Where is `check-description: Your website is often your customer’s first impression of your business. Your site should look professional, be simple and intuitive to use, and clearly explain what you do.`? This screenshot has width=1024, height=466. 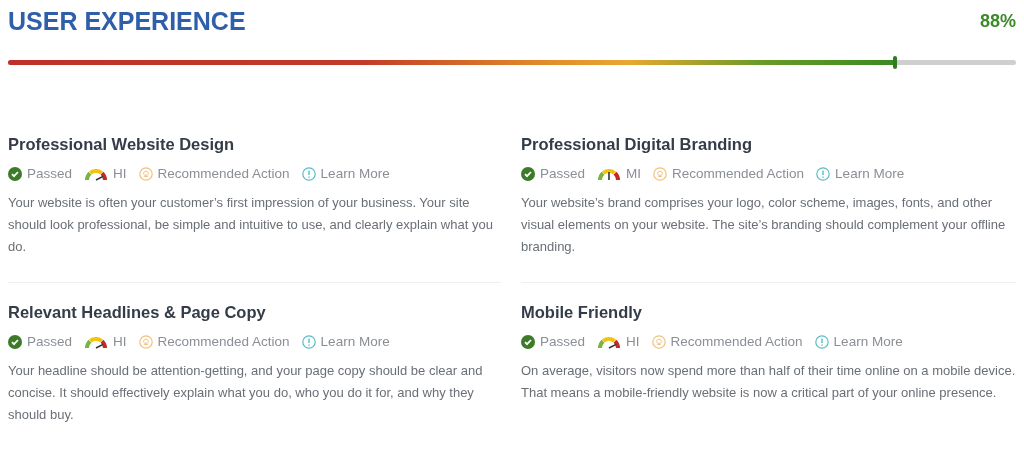 check-description: Your website is often your customer’s first impression of your business. Your site should look professional, be simple and intuitive to use, and clearly explain what you do. is located at coordinates (251, 225).